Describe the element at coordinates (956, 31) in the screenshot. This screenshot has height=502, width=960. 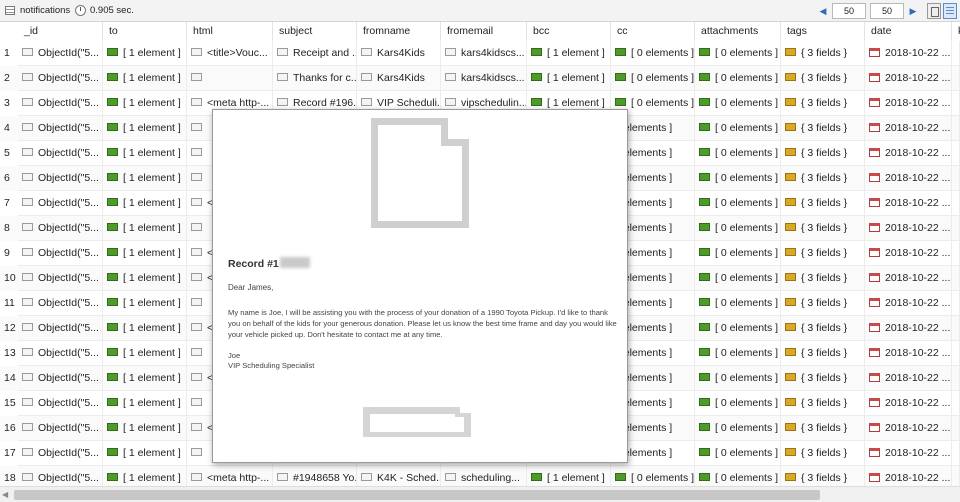
I see `column-header-k: k` at that location.